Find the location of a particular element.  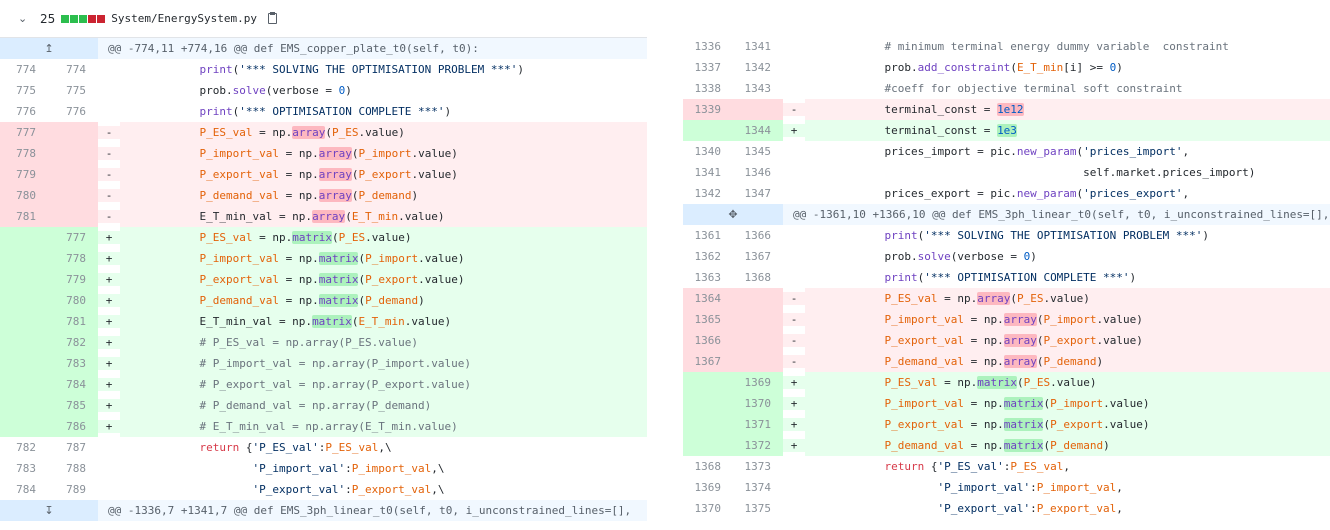

old-line-number: 776 is located at coordinates (24, 111).